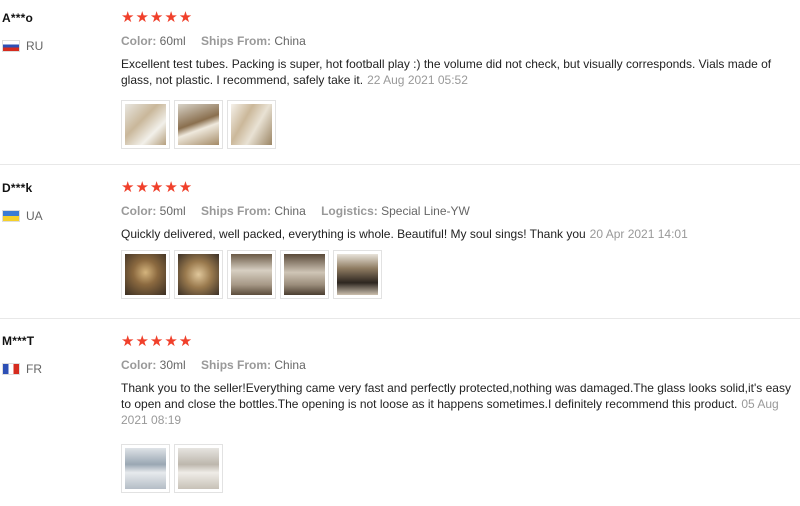 Image resolution: width=800 pixels, height=506 pixels. I want to click on attr-value: 30ml, so click(172, 365).